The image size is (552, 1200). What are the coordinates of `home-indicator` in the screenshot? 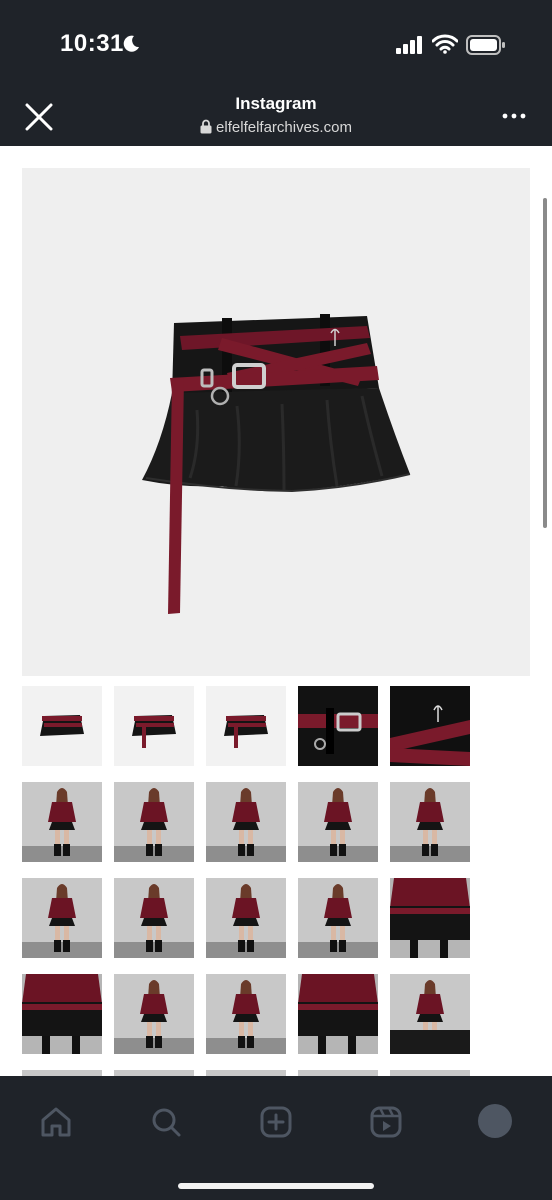 It's located at (276, 1186).